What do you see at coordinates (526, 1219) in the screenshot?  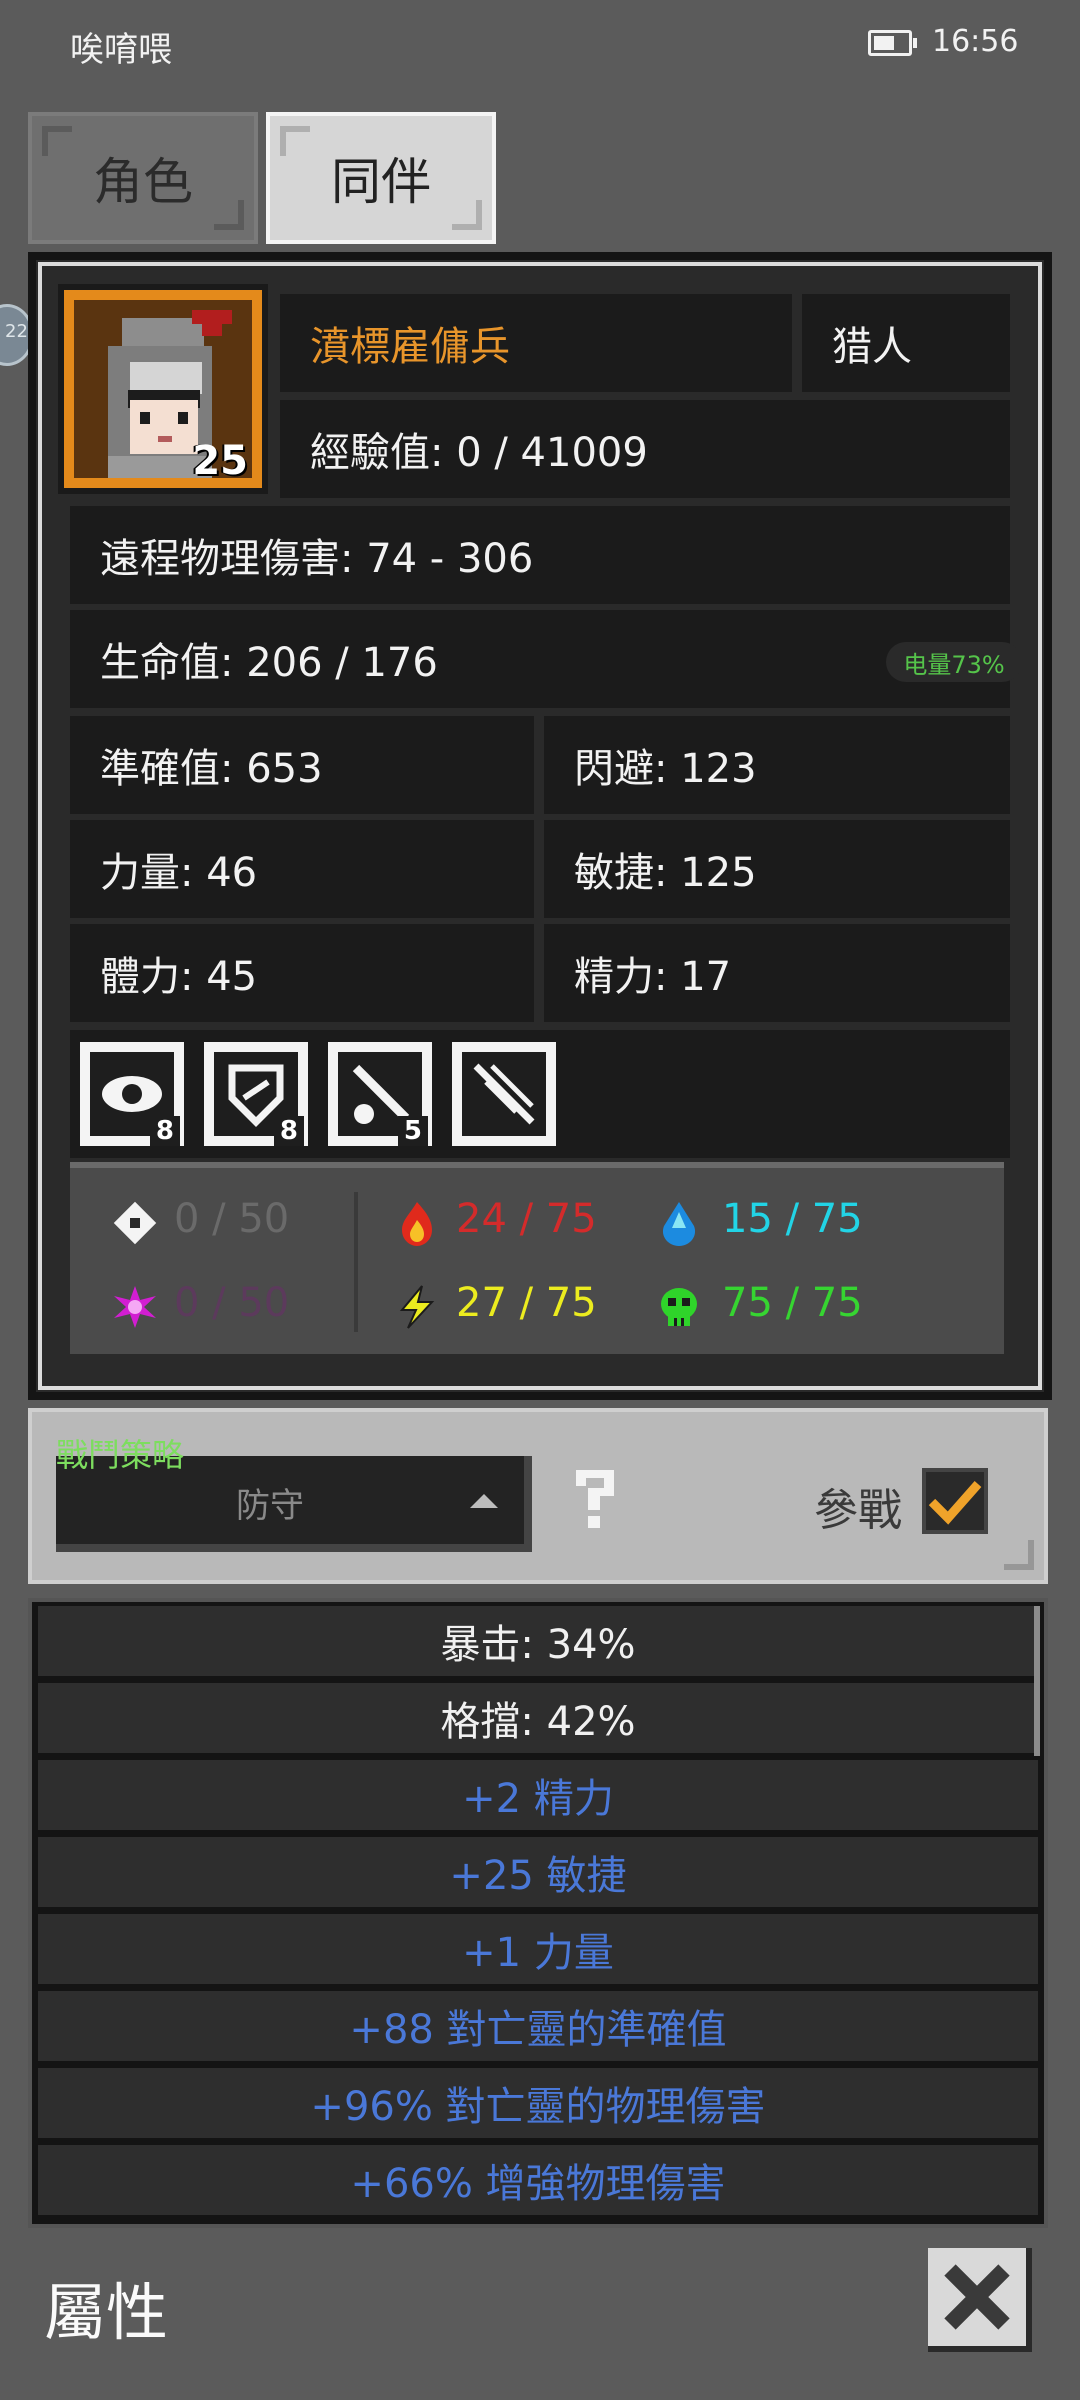 I see `fire-resistance-value: 24 / 75` at bounding box center [526, 1219].